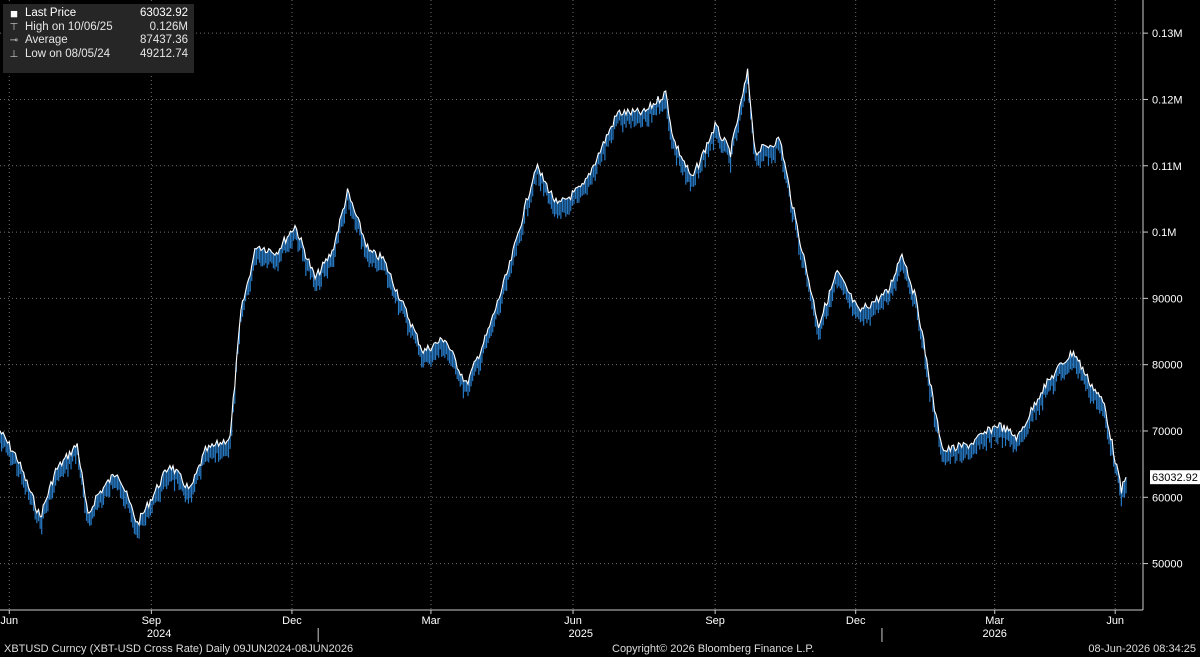 The image size is (1200, 657). Describe the element at coordinates (1142, 649) in the screenshot. I see `footer-timestamp: 08-Jun-2026 08:34:25` at that location.